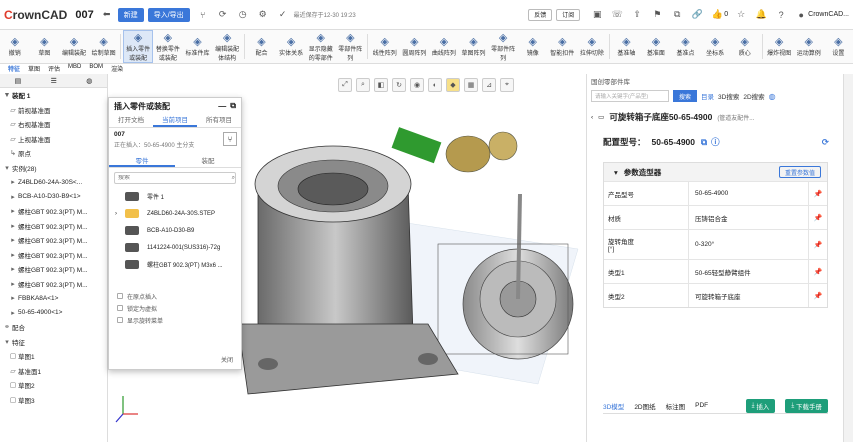 This screenshot has width=853, height=442. I want to click on dialog-search-input, so click(158, 178).